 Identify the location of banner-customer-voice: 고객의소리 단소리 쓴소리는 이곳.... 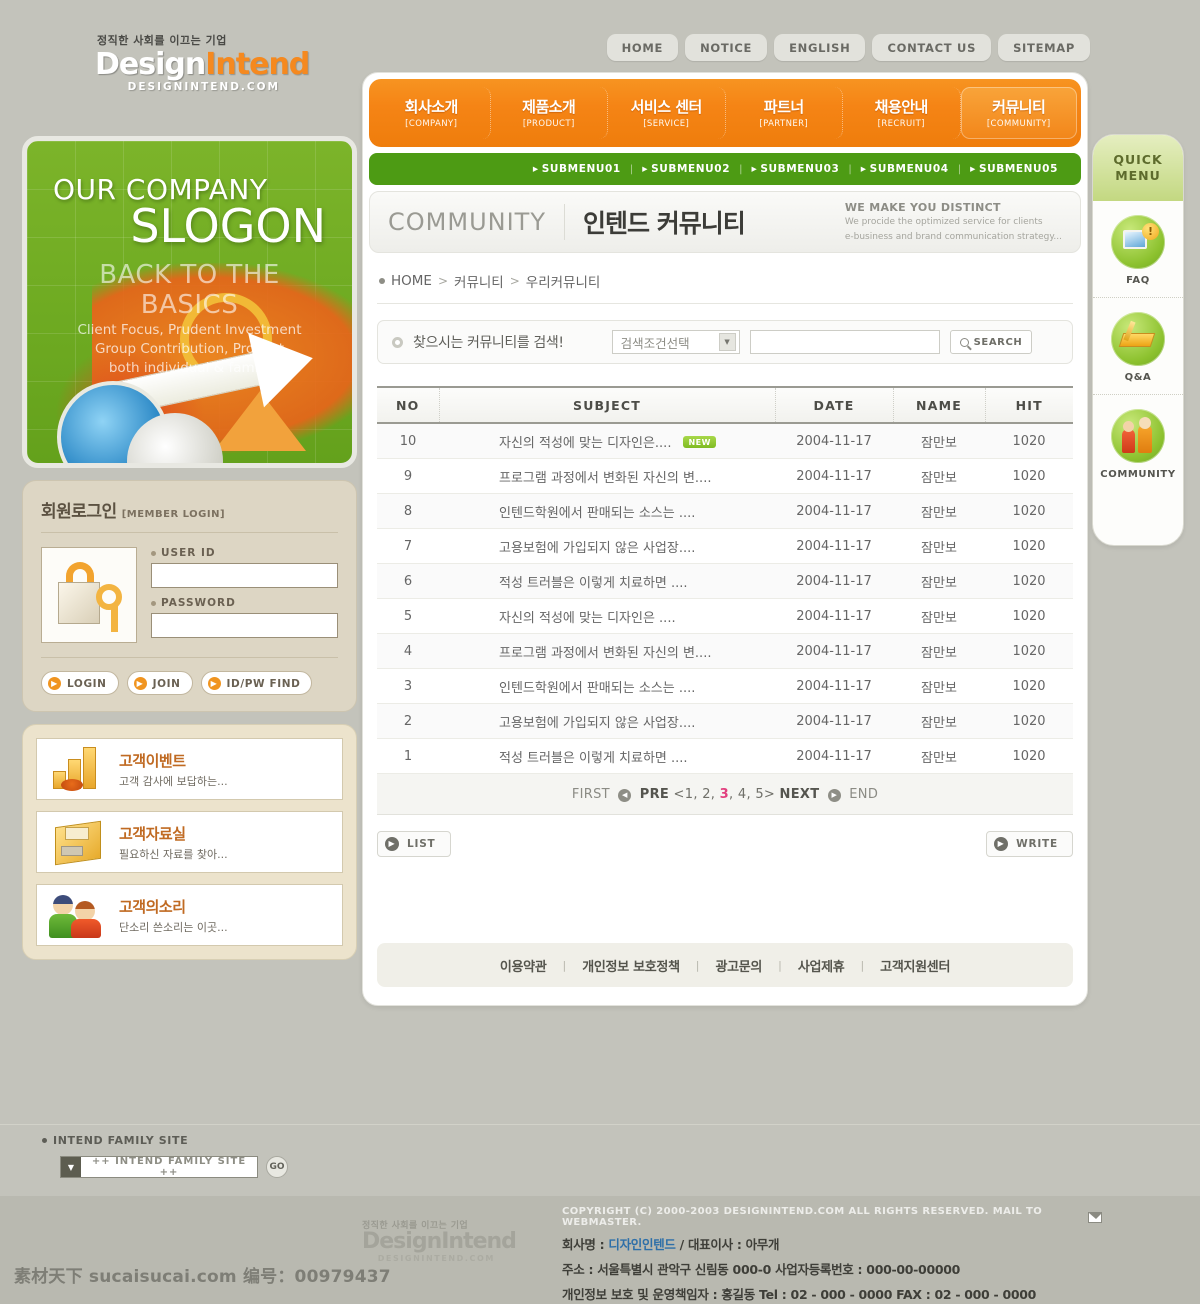
(189, 915).